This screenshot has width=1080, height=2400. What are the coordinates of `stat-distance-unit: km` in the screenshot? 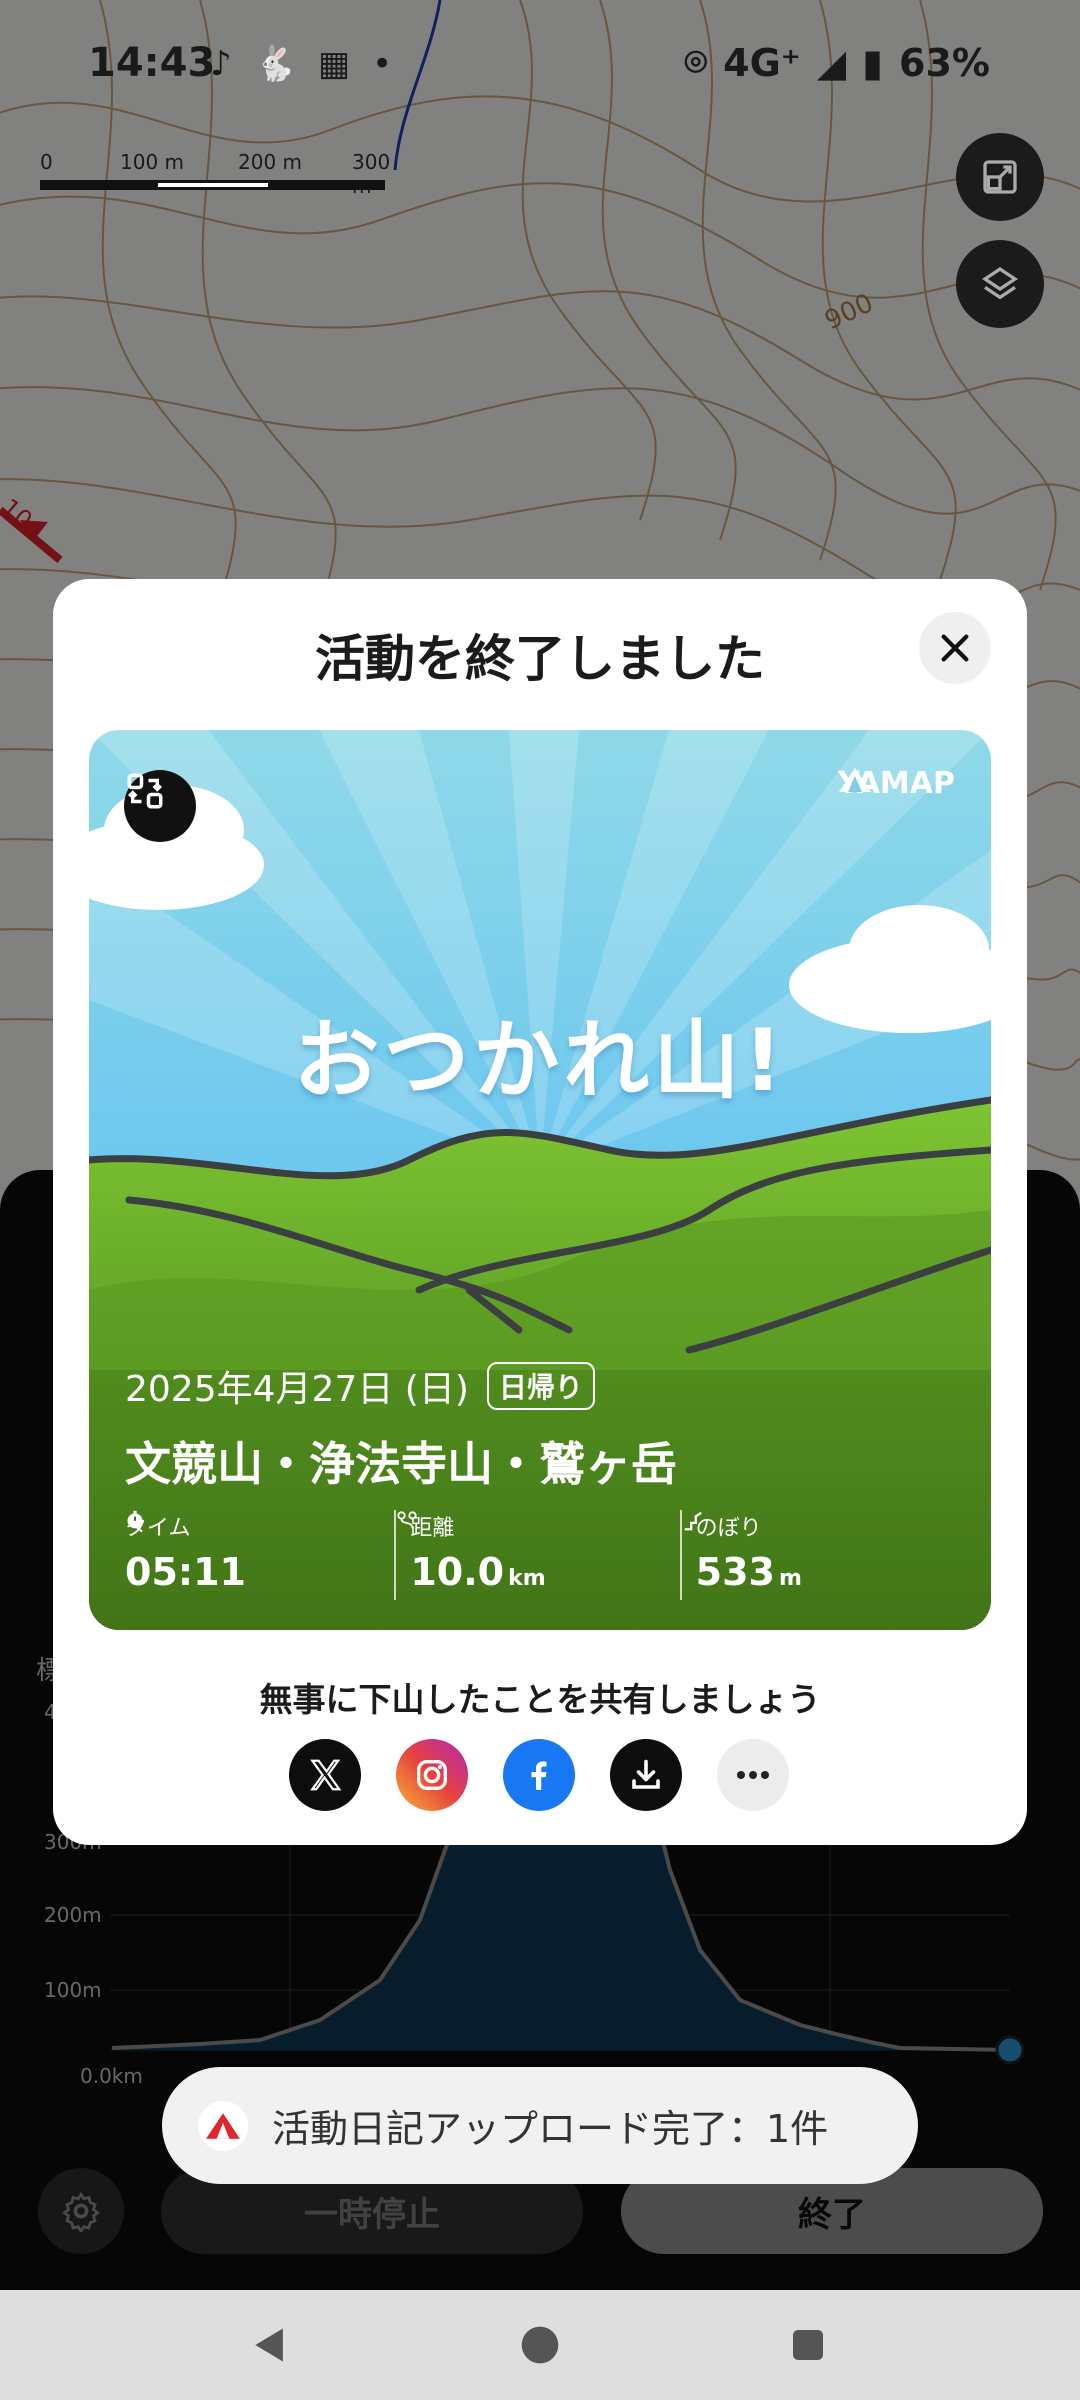 It's located at (527, 1578).